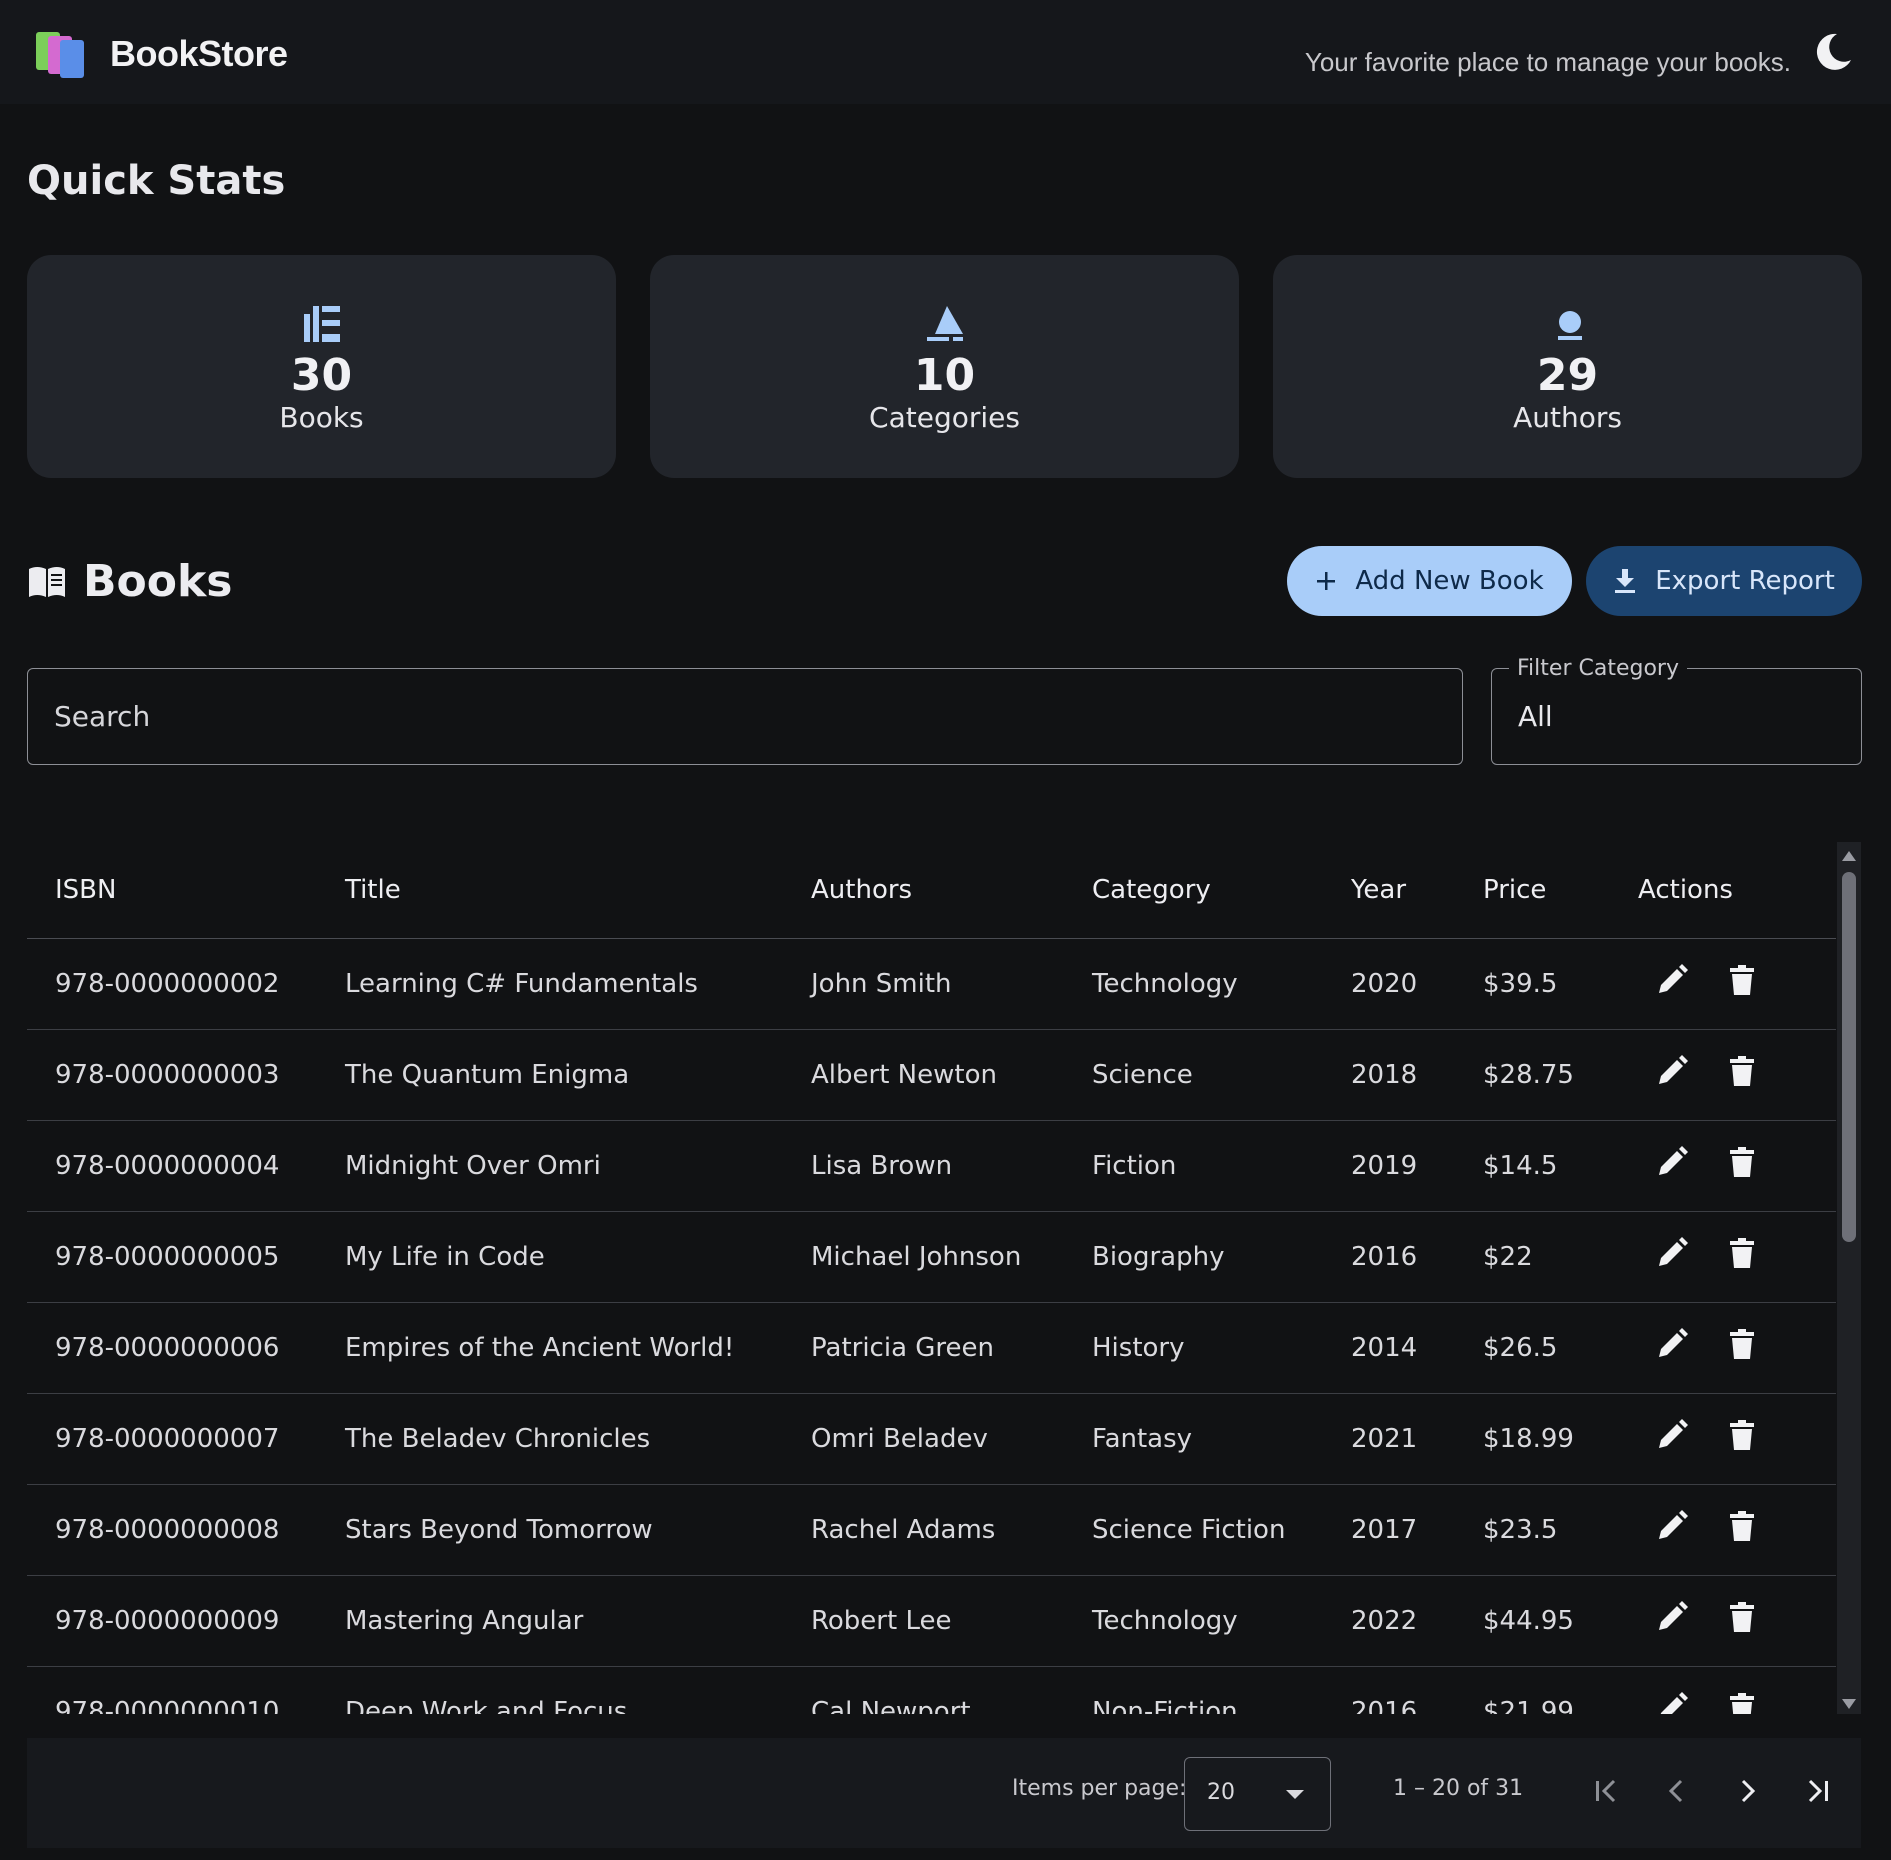 This screenshot has width=1891, height=1860. Describe the element at coordinates (1560, 1075) in the screenshot. I see `cell-price: $28.75` at that location.